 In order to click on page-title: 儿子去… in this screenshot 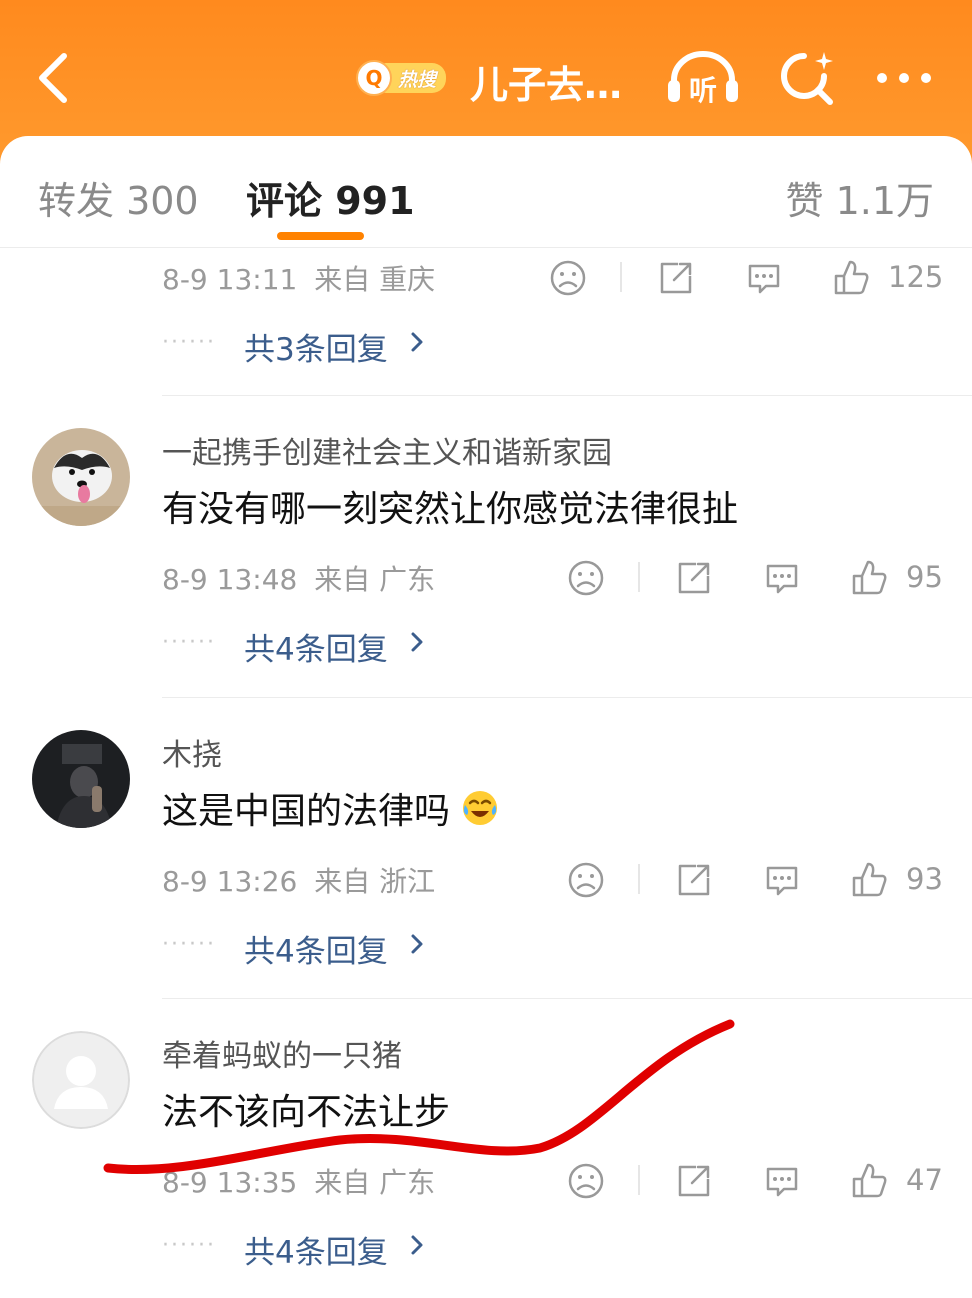, I will do `click(546, 81)`.